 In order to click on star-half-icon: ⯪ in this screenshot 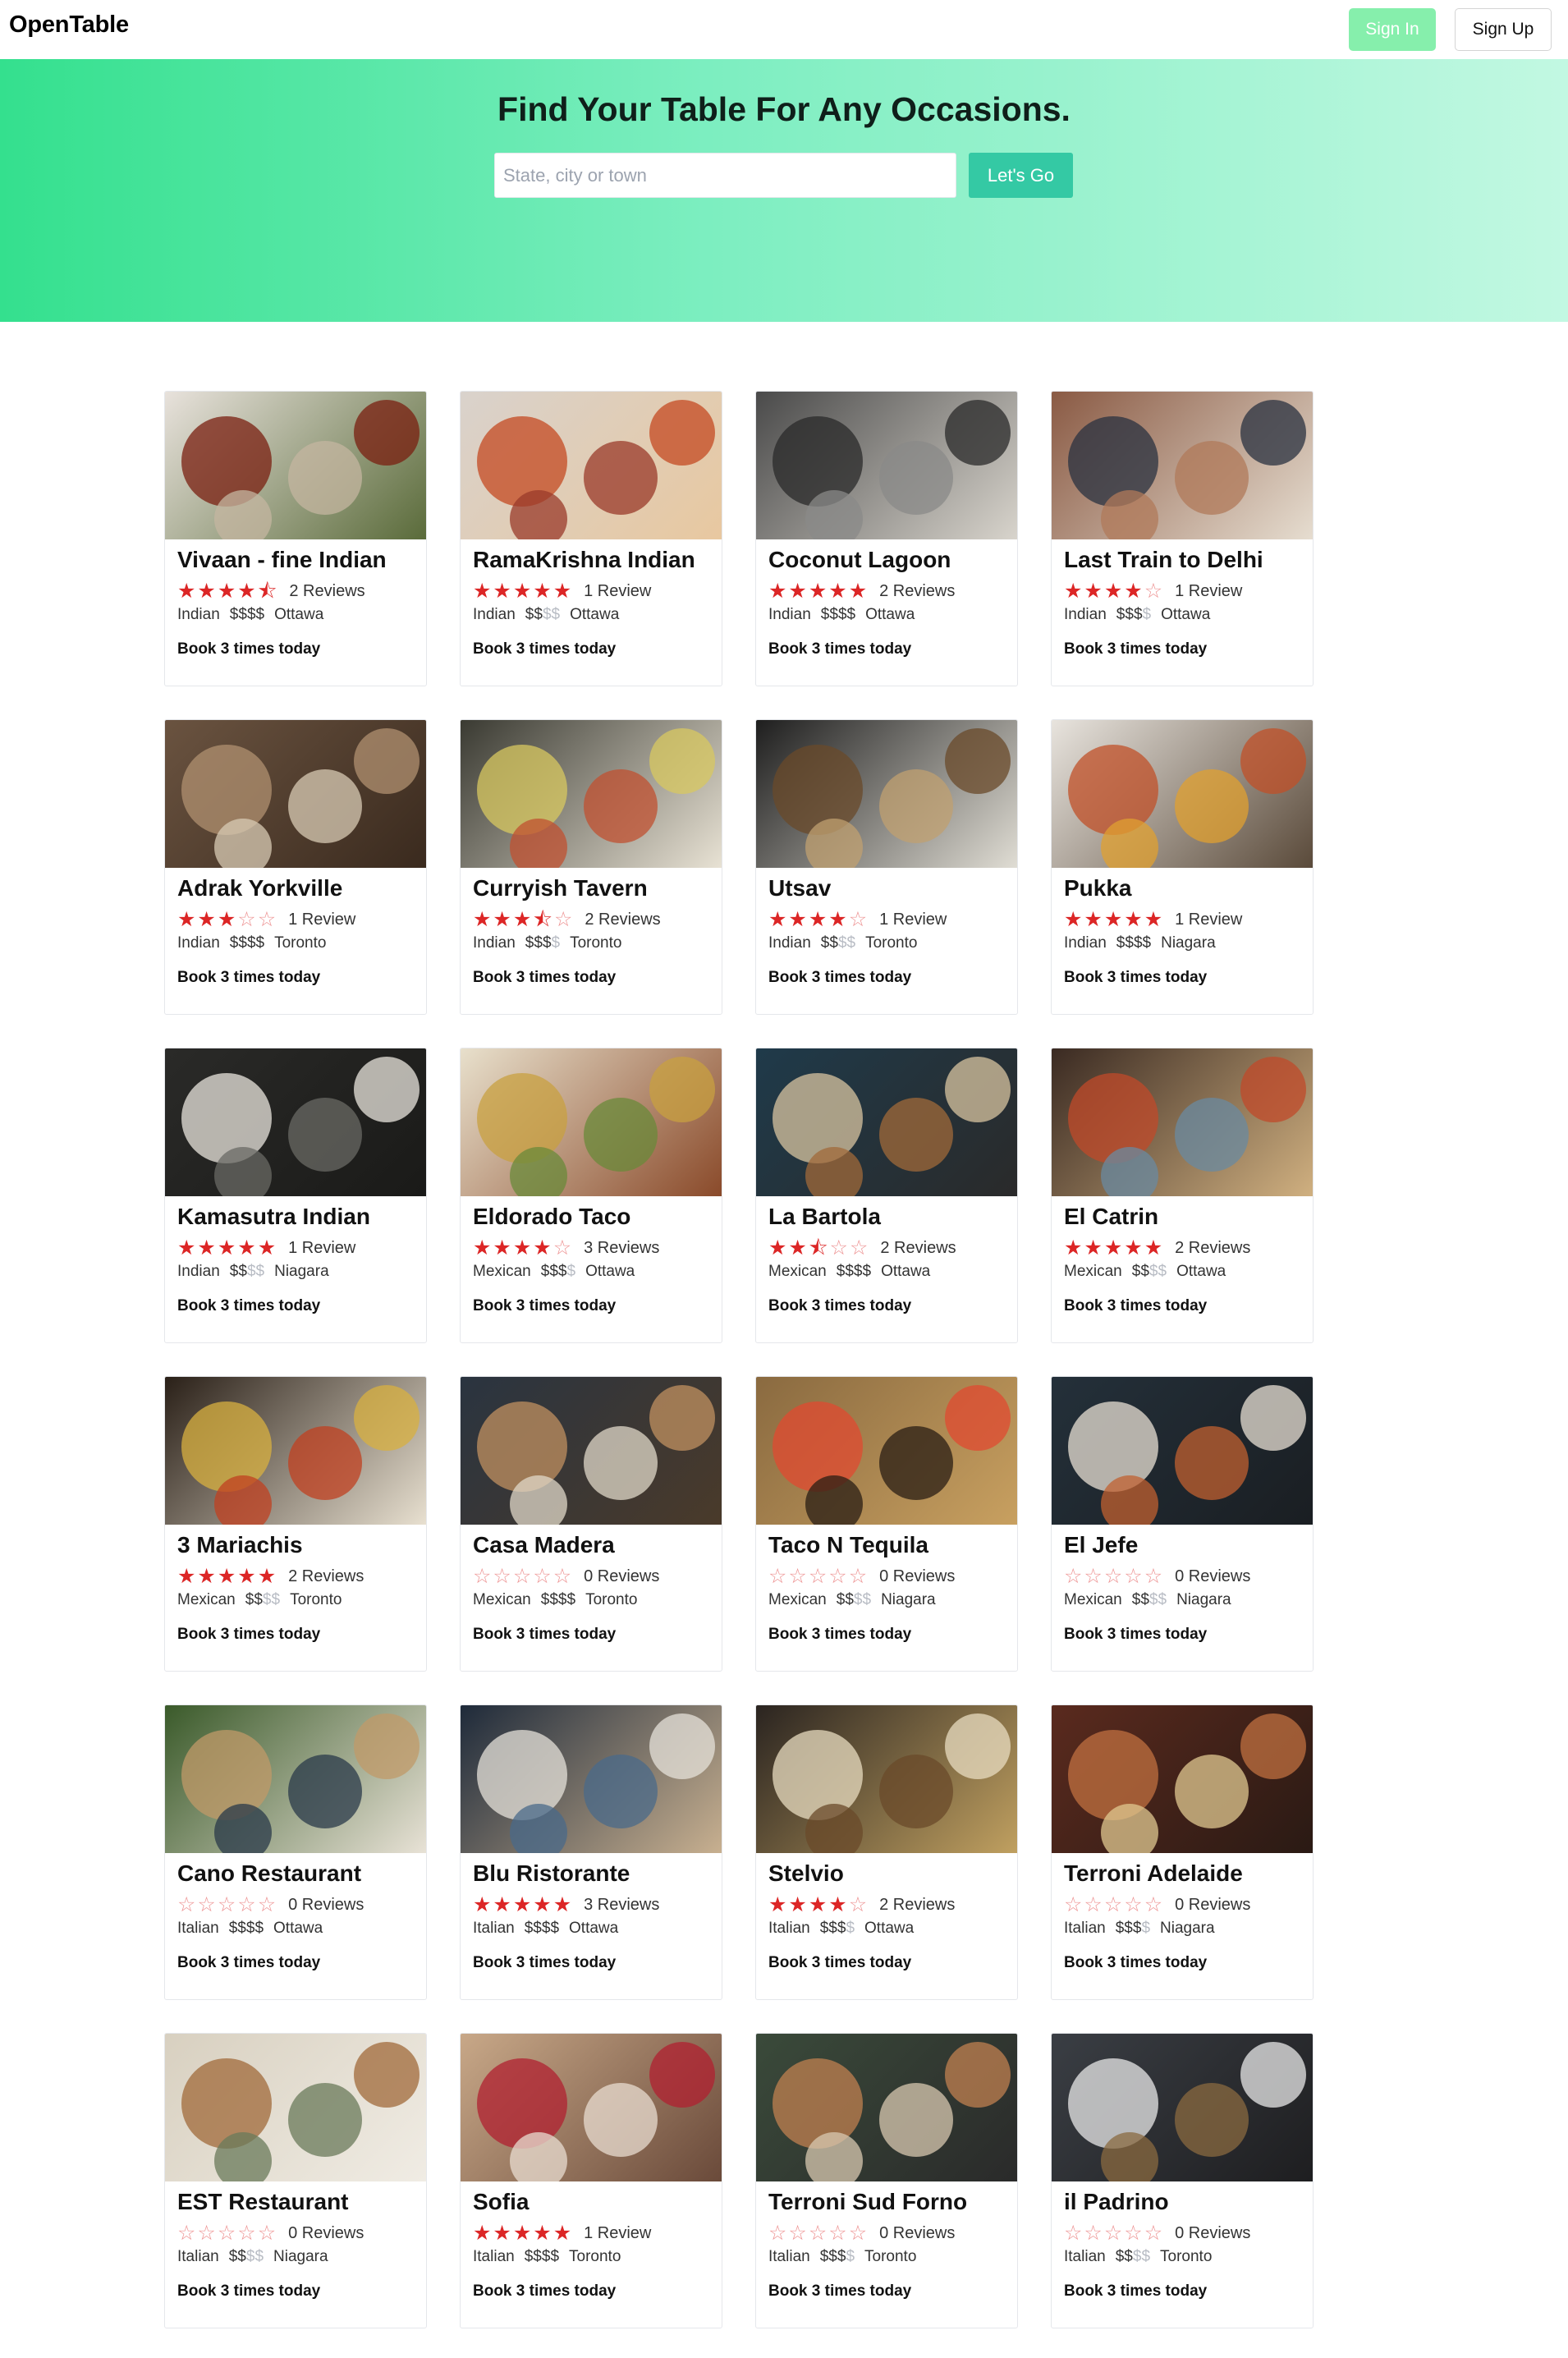, I will do `click(819, 1247)`.